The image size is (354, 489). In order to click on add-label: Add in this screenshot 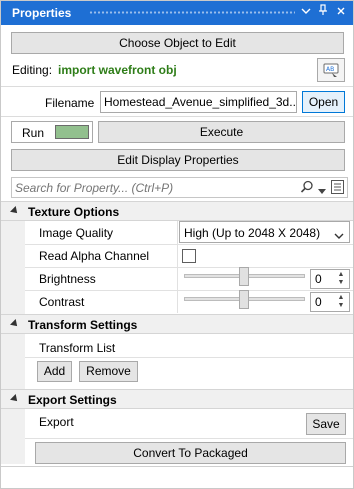, I will do `click(54, 371)`.